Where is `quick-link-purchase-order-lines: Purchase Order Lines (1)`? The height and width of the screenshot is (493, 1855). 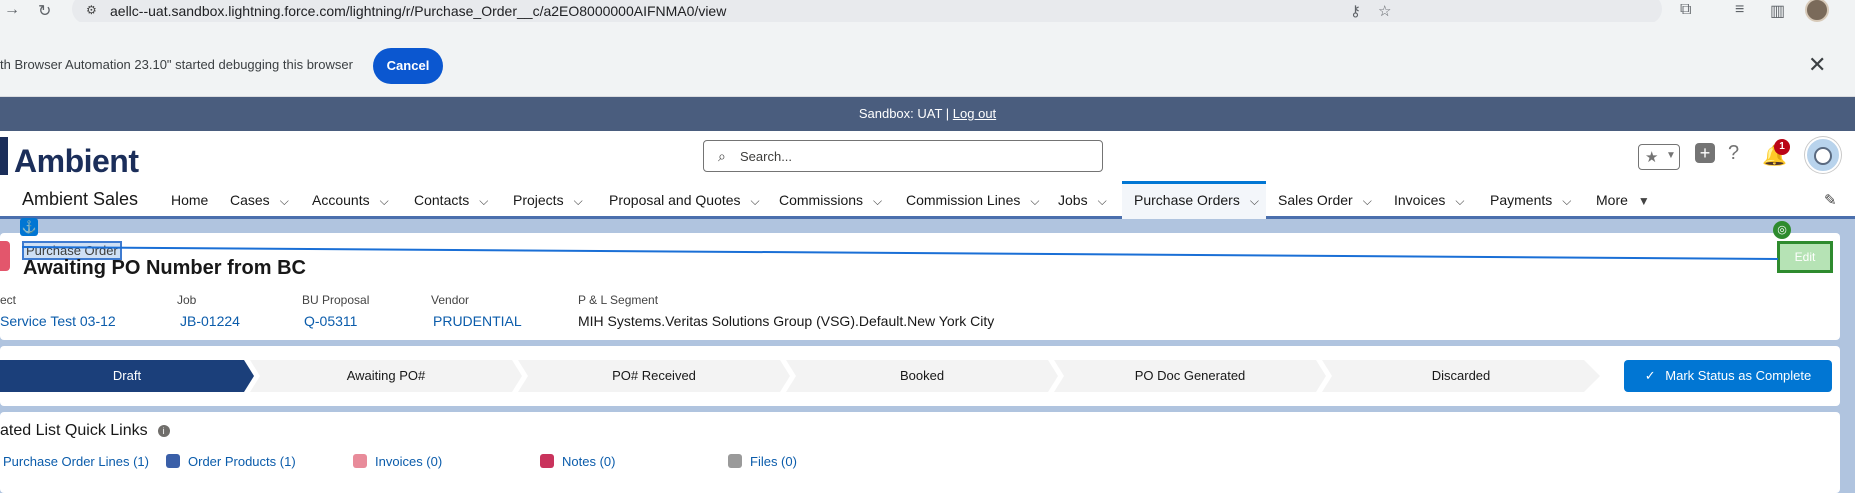
quick-link-purchase-order-lines: Purchase Order Lines (1) is located at coordinates (76, 461).